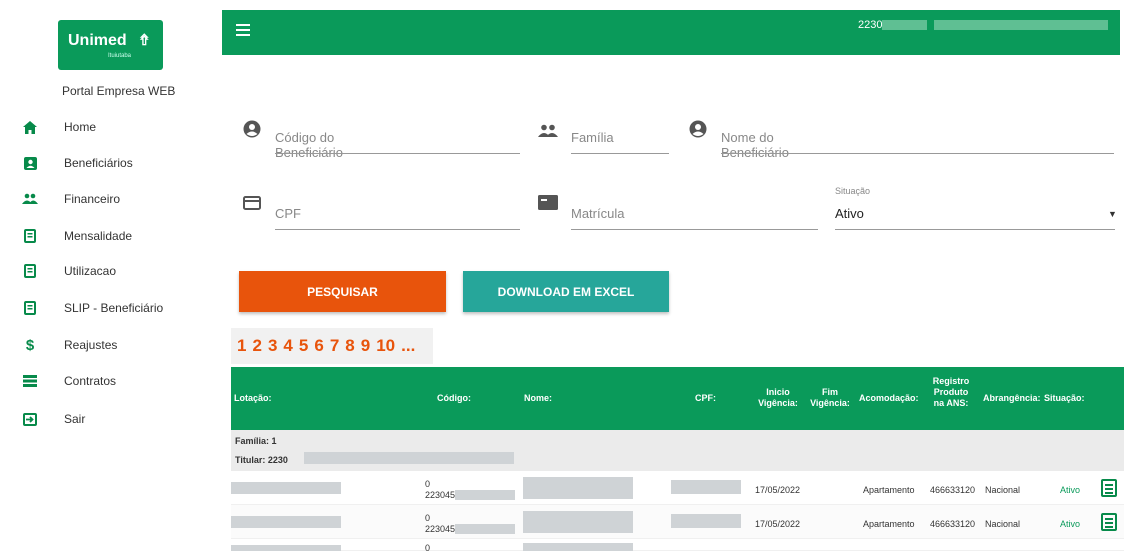 The height and width of the screenshot is (551, 1129). I want to click on person-card-icon, so click(30, 163).